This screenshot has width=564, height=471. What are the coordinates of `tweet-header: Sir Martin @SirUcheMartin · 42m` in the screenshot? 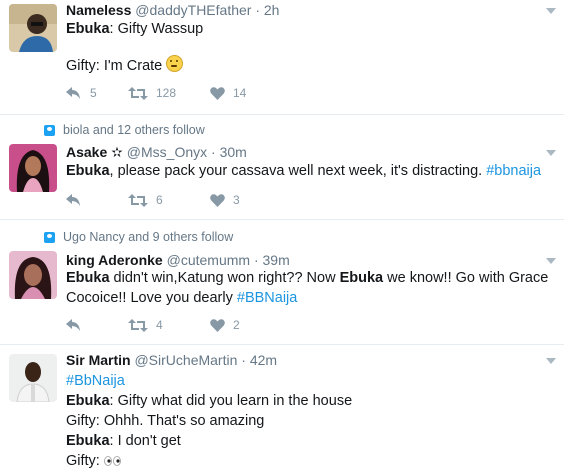 It's located at (171, 360).